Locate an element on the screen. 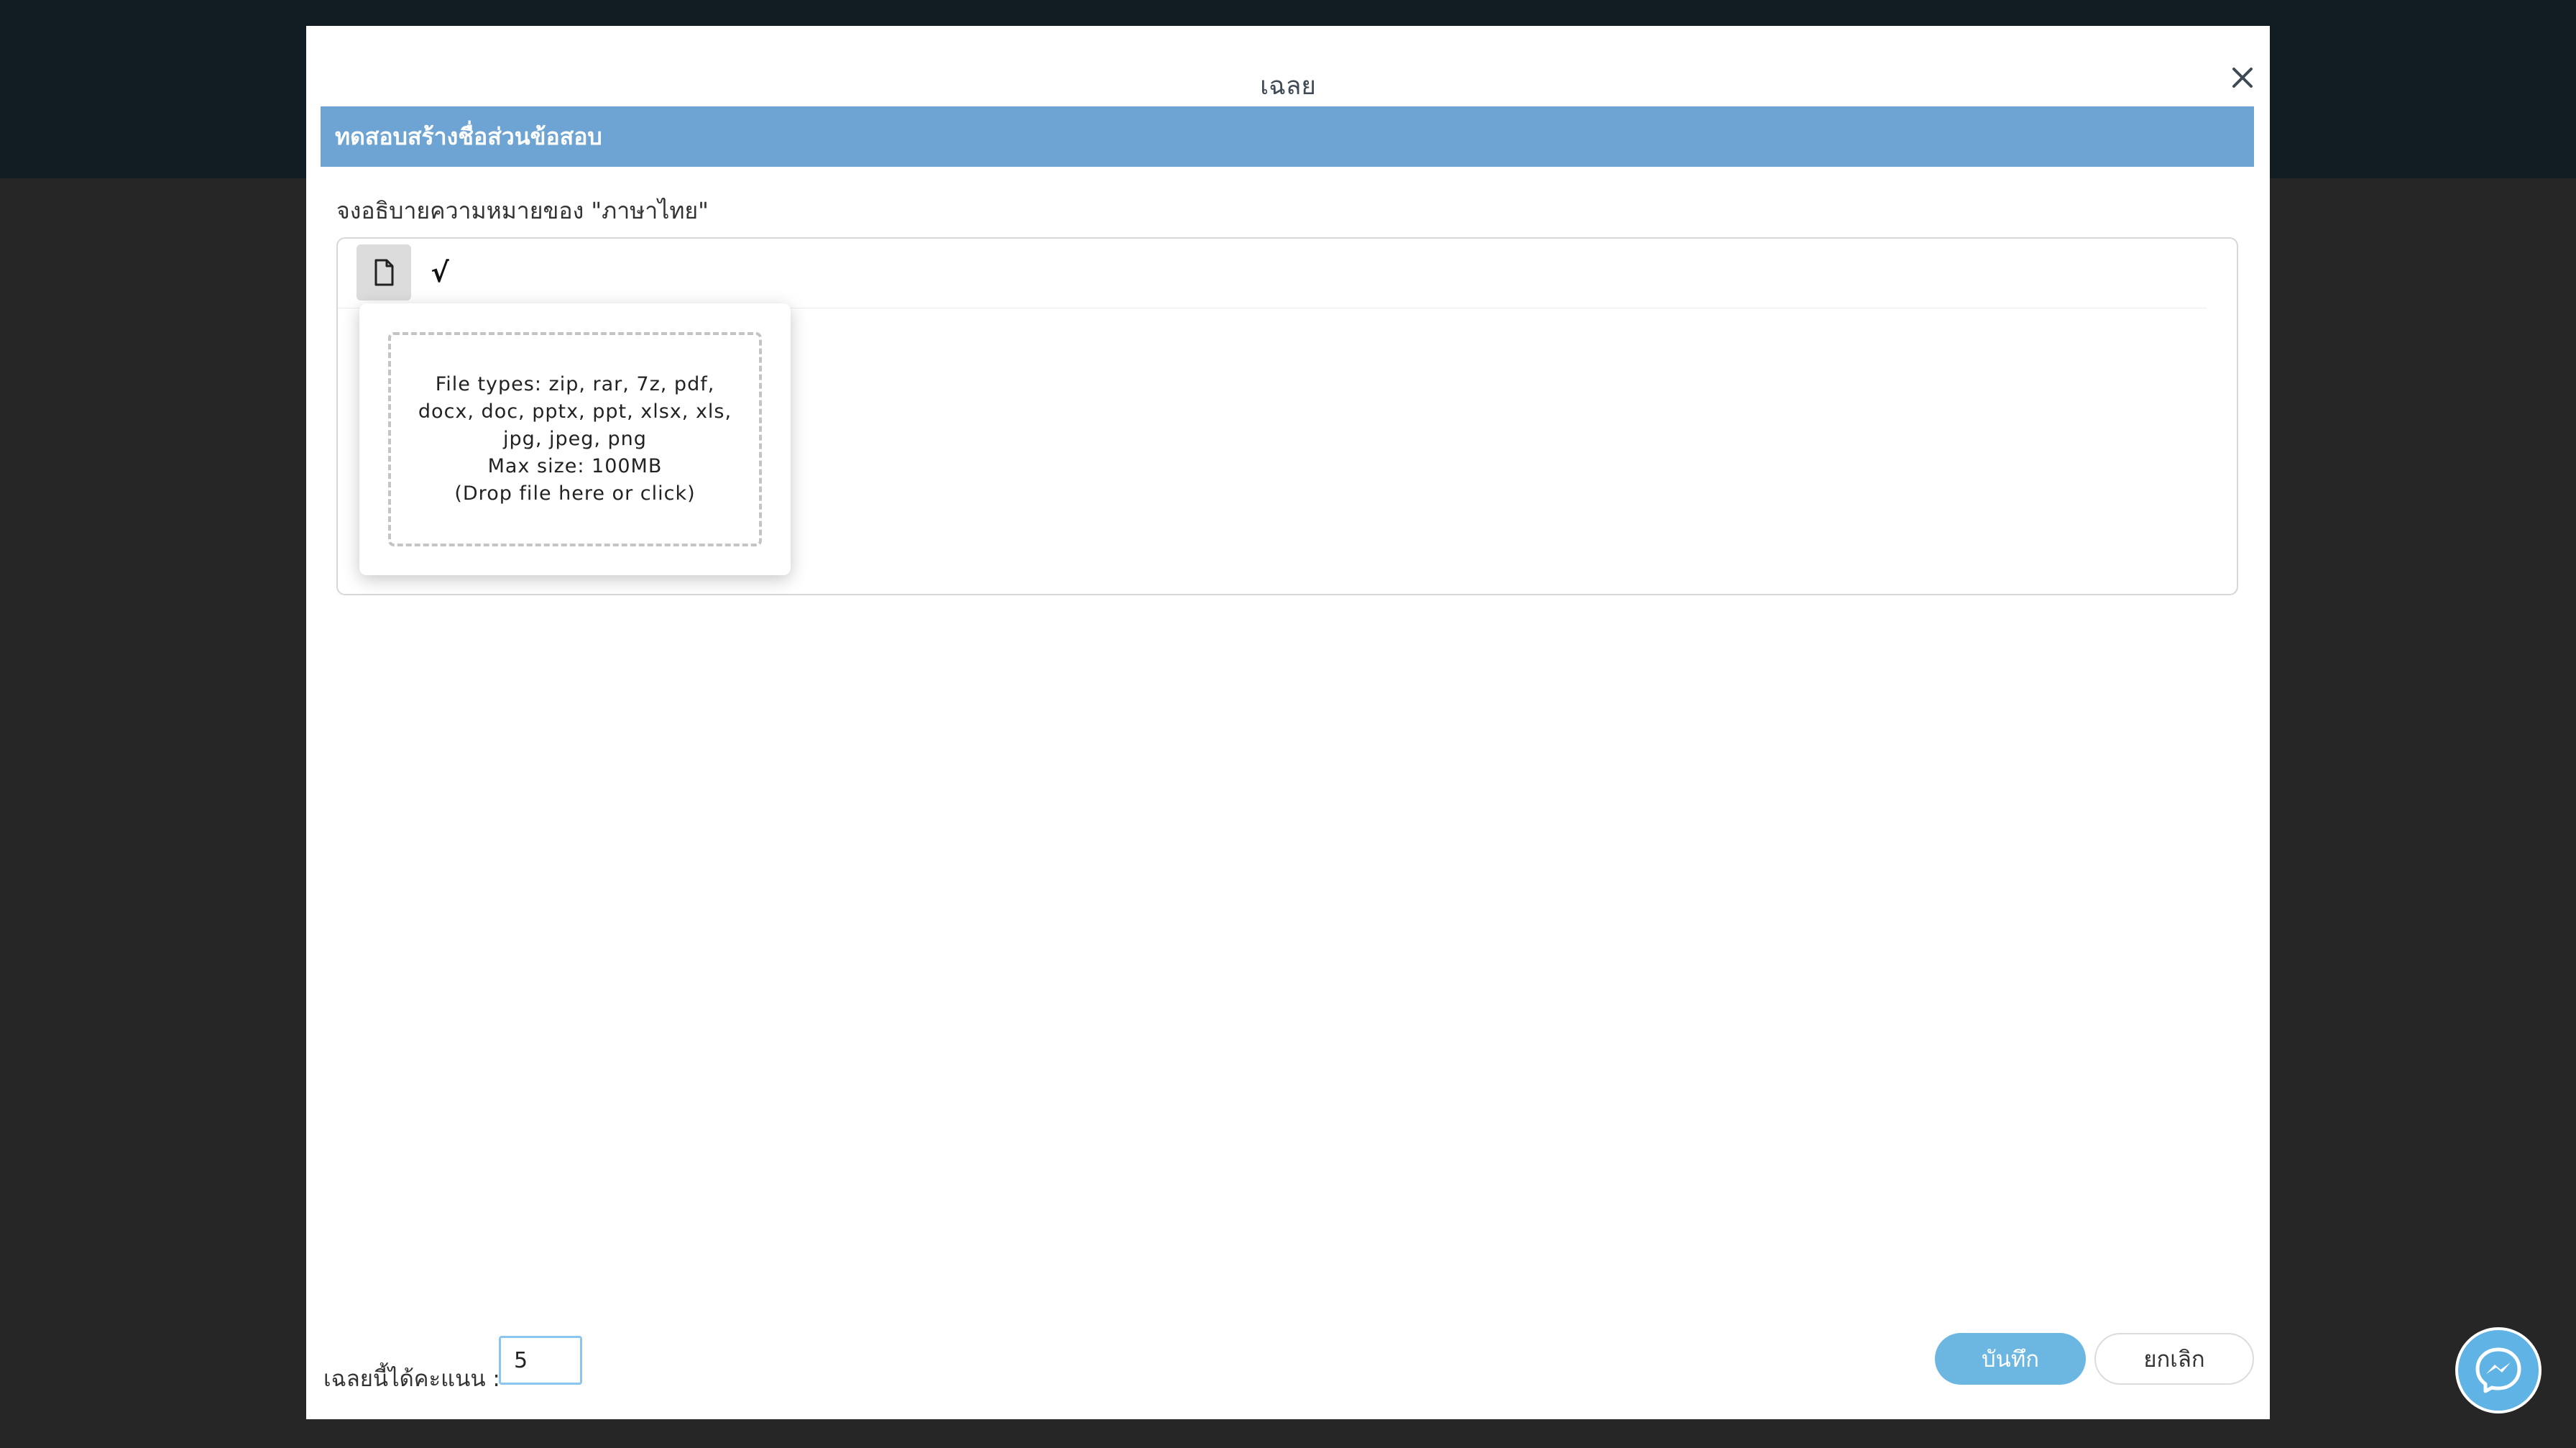 The width and height of the screenshot is (2576, 1448). close-icon is located at coordinates (2242, 78).